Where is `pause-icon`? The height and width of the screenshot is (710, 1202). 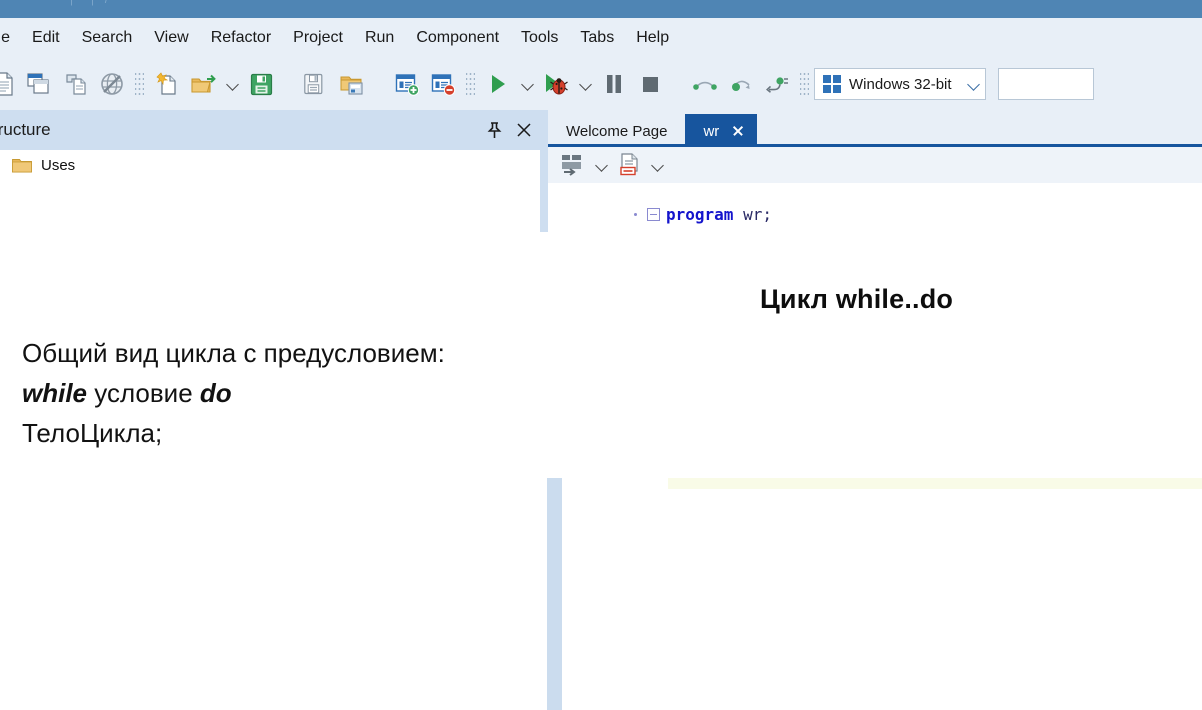
pause-icon is located at coordinates (614, 84).